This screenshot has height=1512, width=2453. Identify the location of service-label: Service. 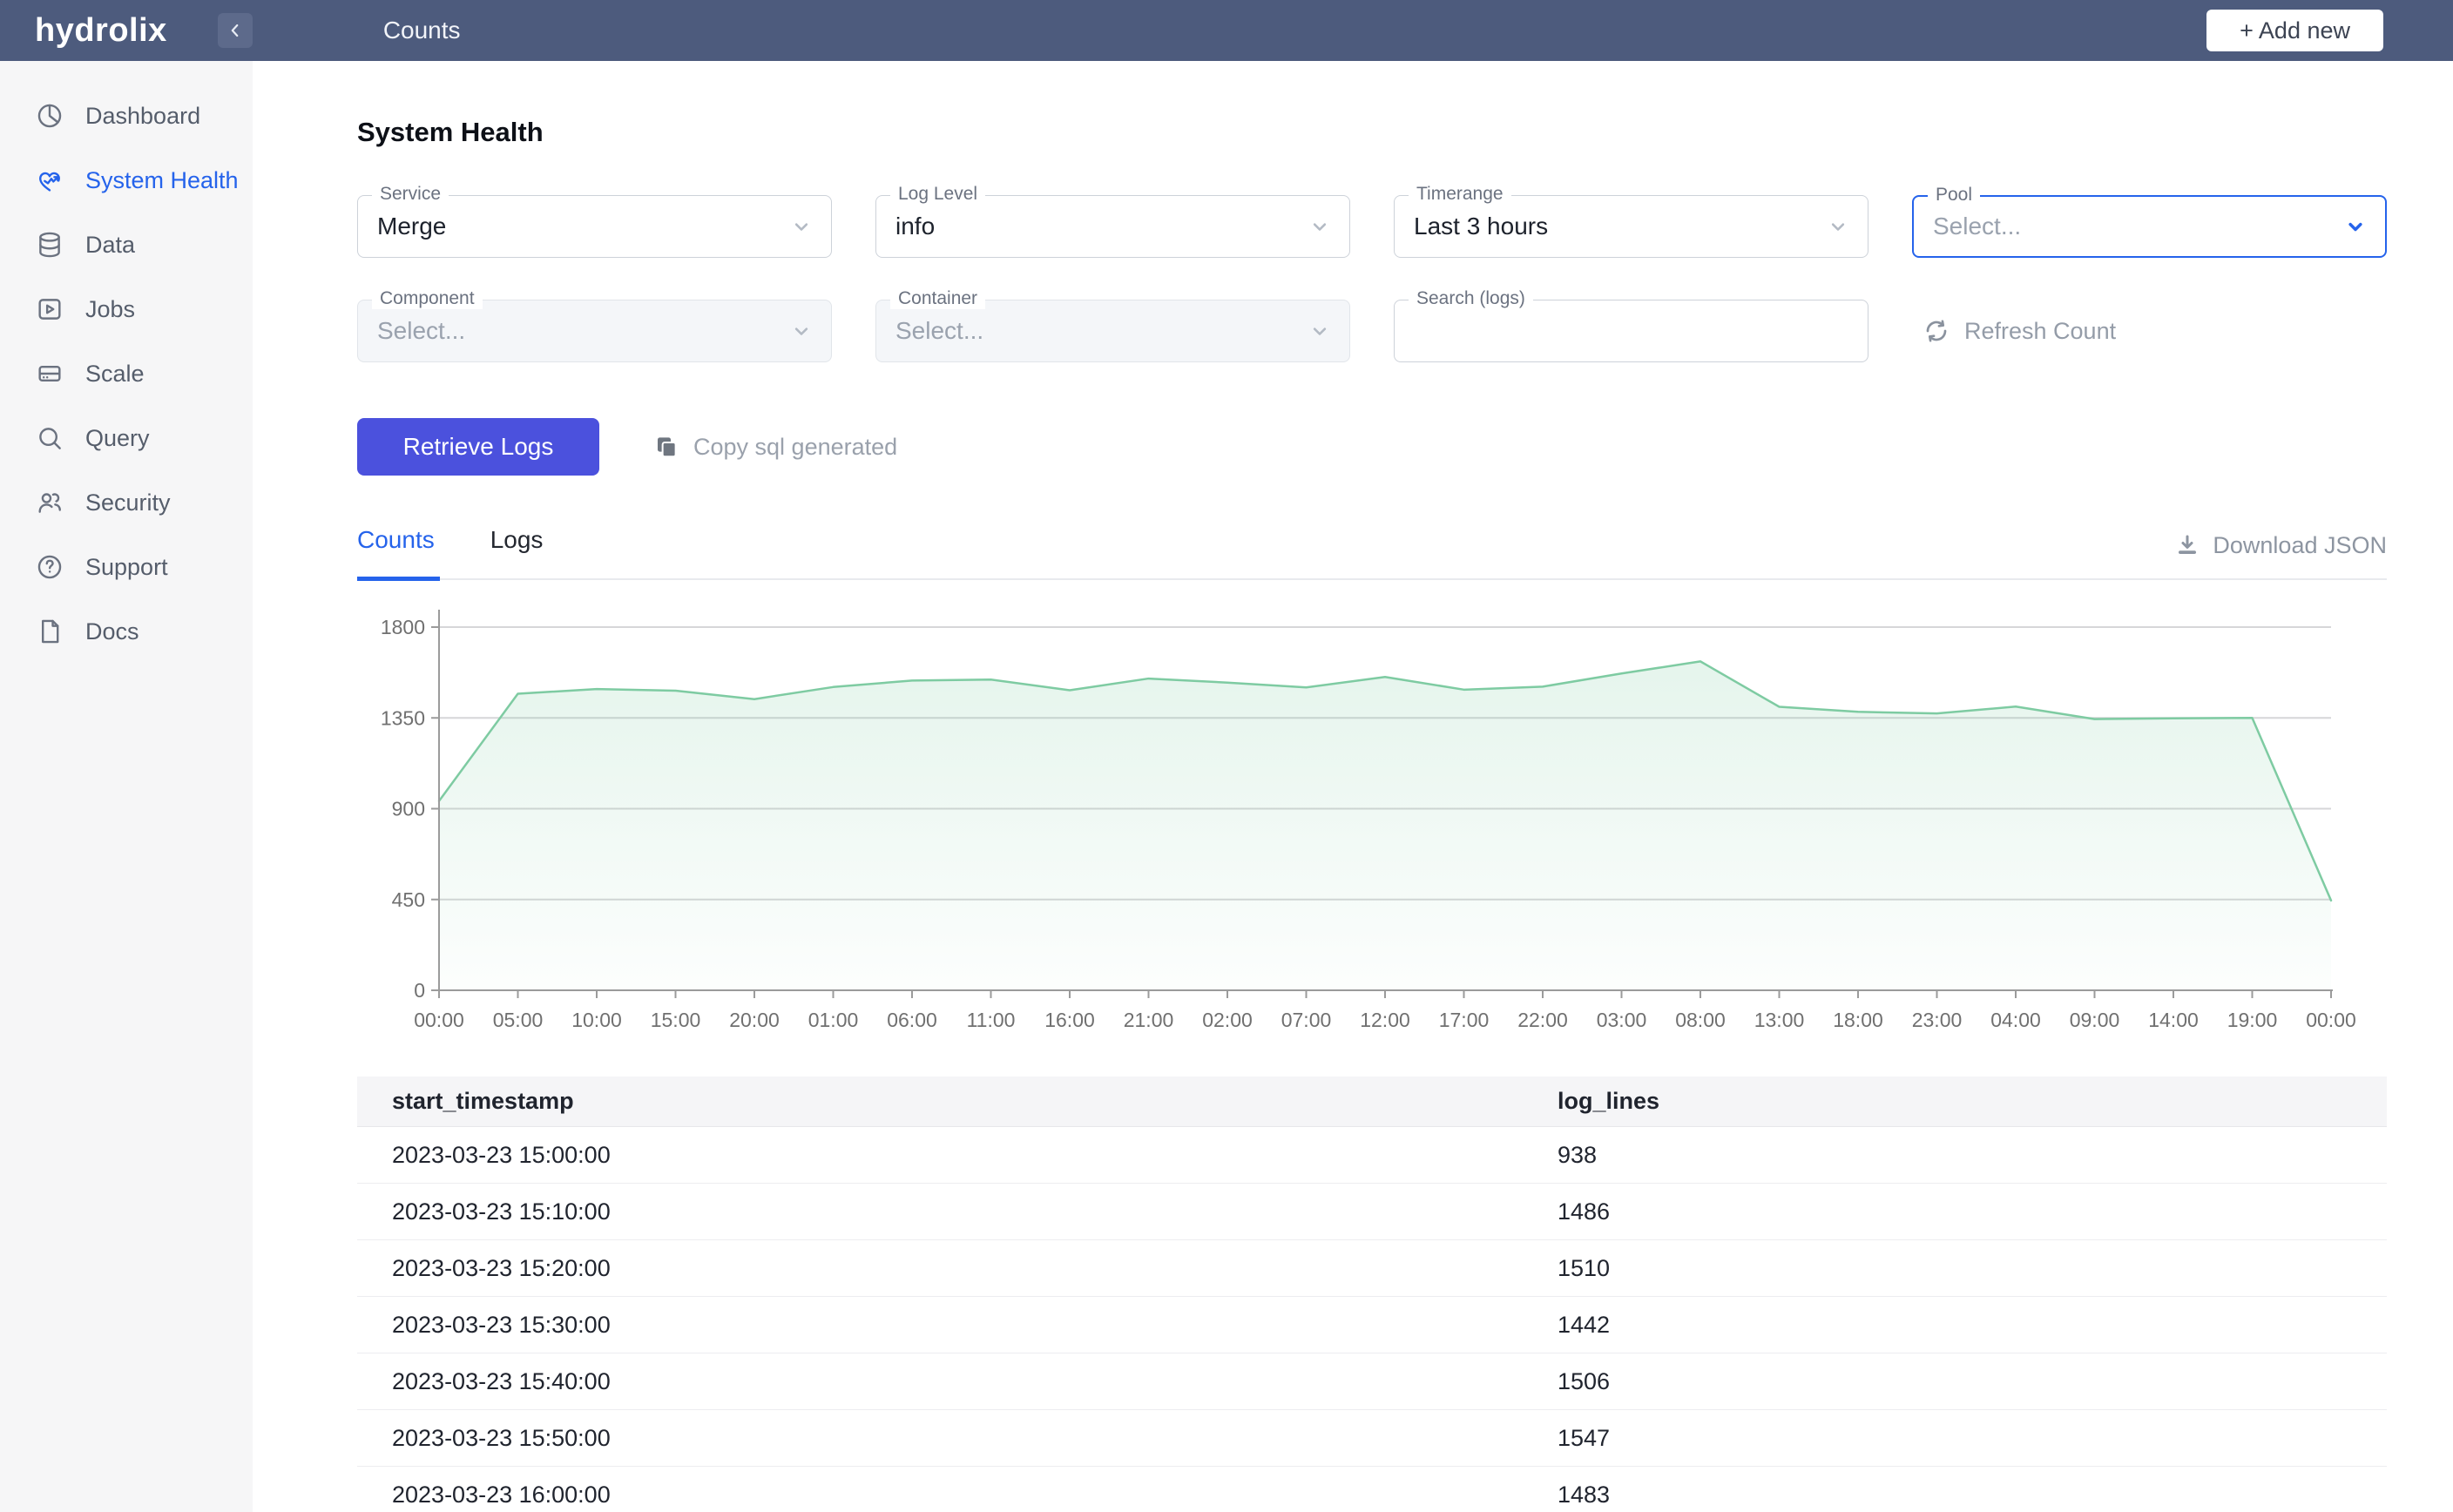
(410, 194).